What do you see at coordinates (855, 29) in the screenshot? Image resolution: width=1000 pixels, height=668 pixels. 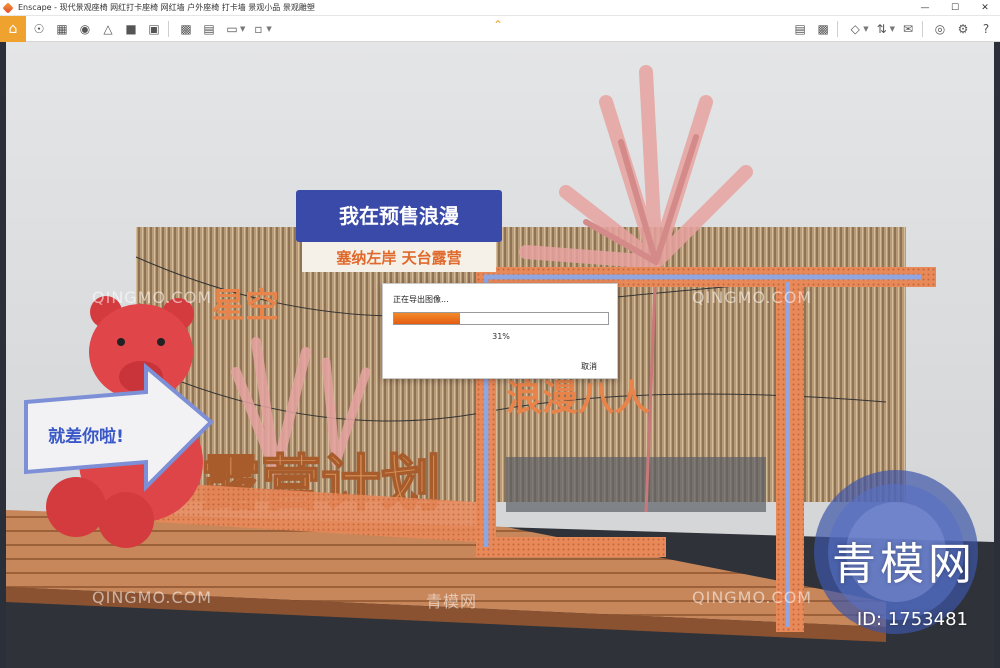 I see `cube-icon: ◇` at bounding box center [855, 29].